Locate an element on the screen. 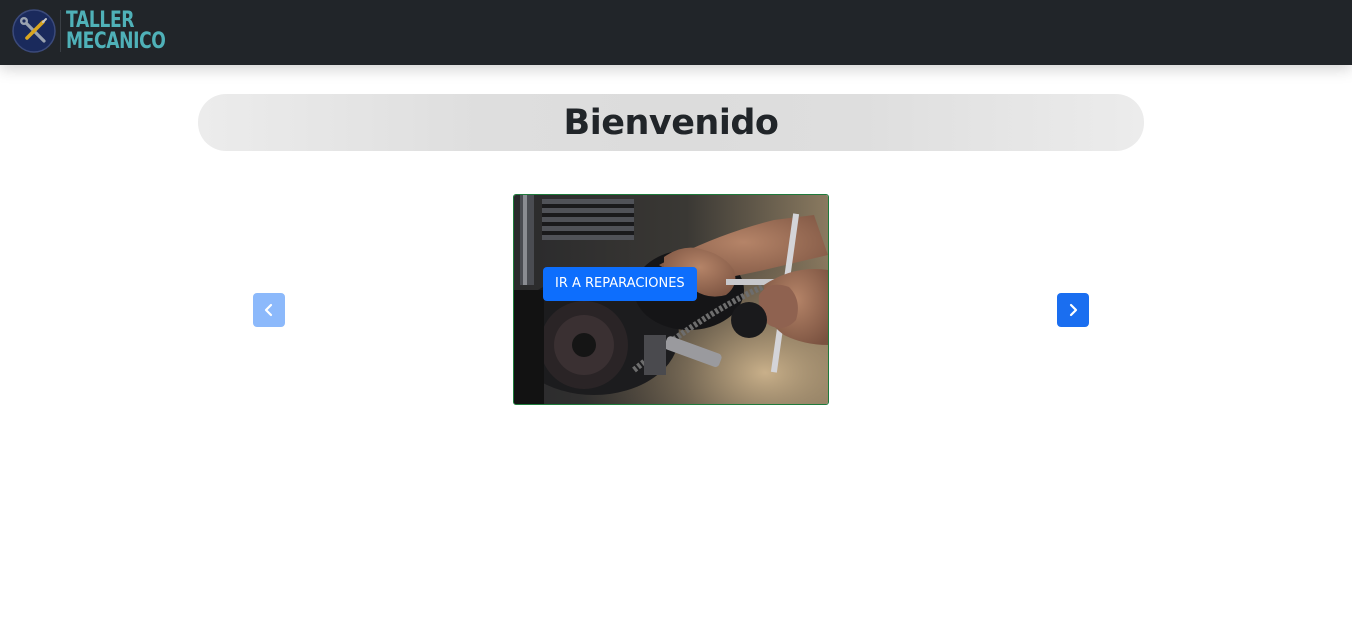 This screenshot has height=620, width=1352. brand-name: TALLER MECANICO is located at coordinates (116, 31).